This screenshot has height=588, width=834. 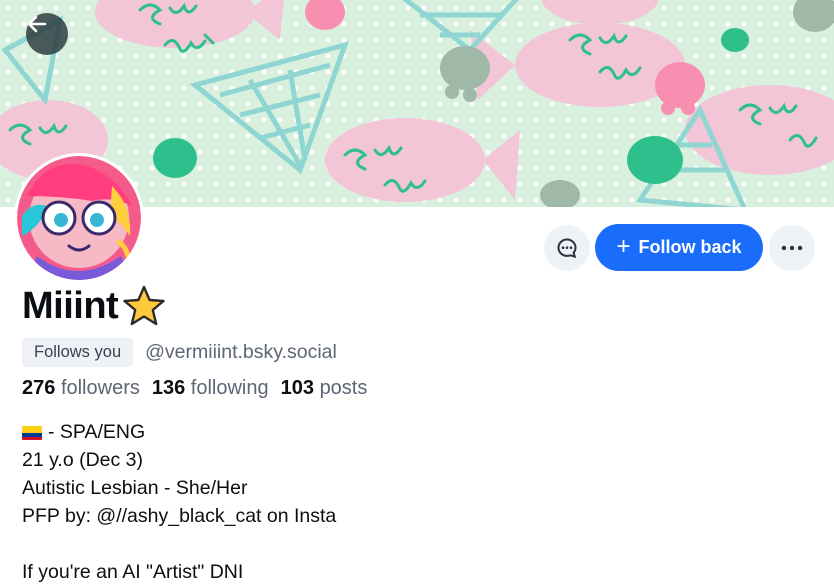 I want to click on avatar, so click(x=79, y=218).